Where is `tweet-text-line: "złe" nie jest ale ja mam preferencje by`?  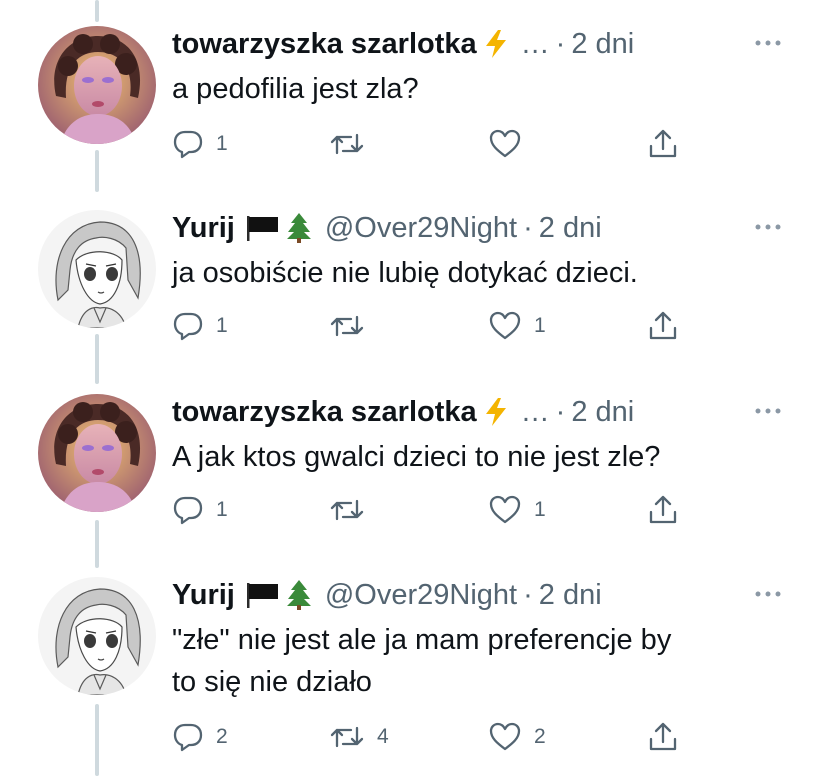
tweet-text-line: "złe" nie jest ale ja mam preferencje by is located at coordinates (422, 640).